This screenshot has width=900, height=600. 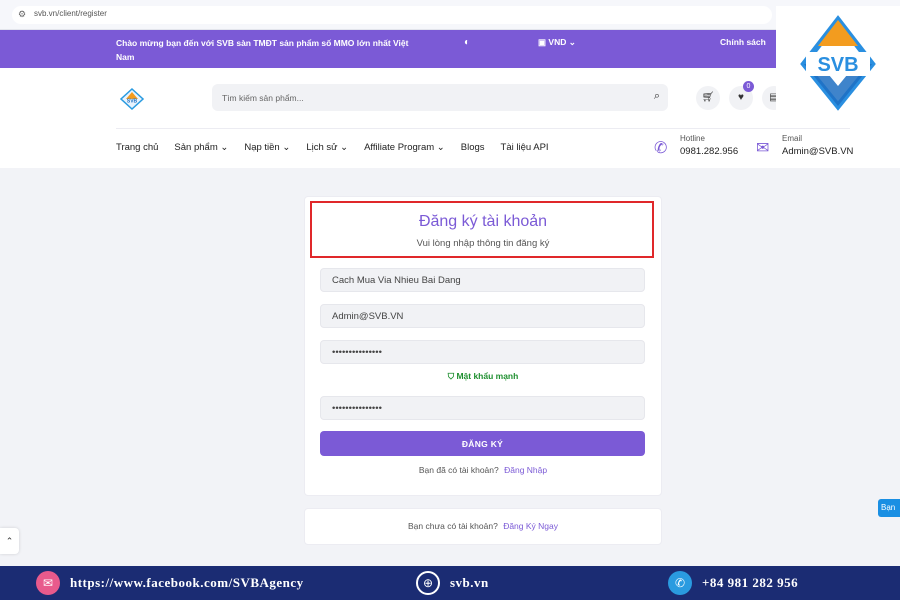 What do you see at coordinates (483, 221) in the screenshot?
I see `register-title: Đăng ký tài khoản` at bounding box center [483, 221].